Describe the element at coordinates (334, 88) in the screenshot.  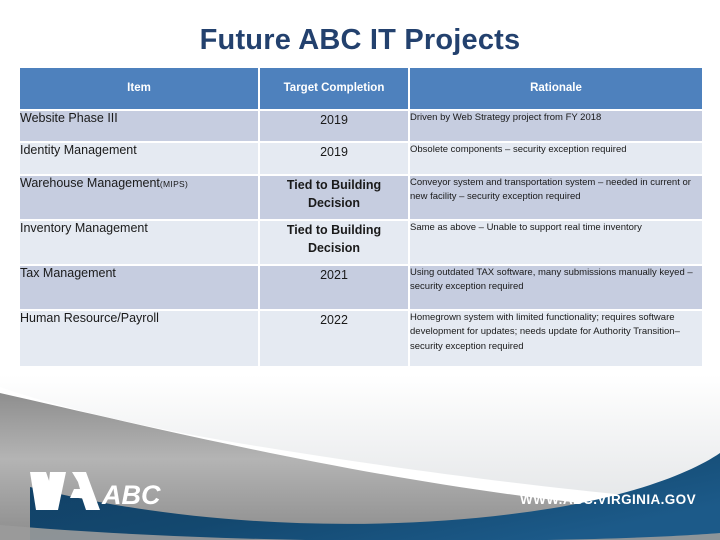
I see `column-header-target-completion: Target Completion` at that location.